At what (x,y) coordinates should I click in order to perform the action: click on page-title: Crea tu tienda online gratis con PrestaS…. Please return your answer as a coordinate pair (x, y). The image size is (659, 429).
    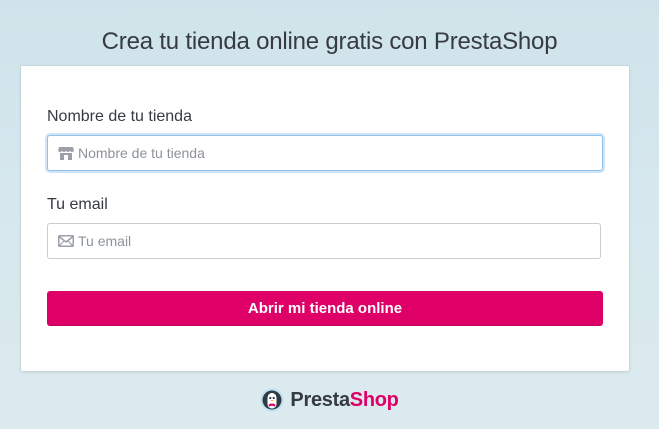
    Looking at the image, I should click on (329, 42).